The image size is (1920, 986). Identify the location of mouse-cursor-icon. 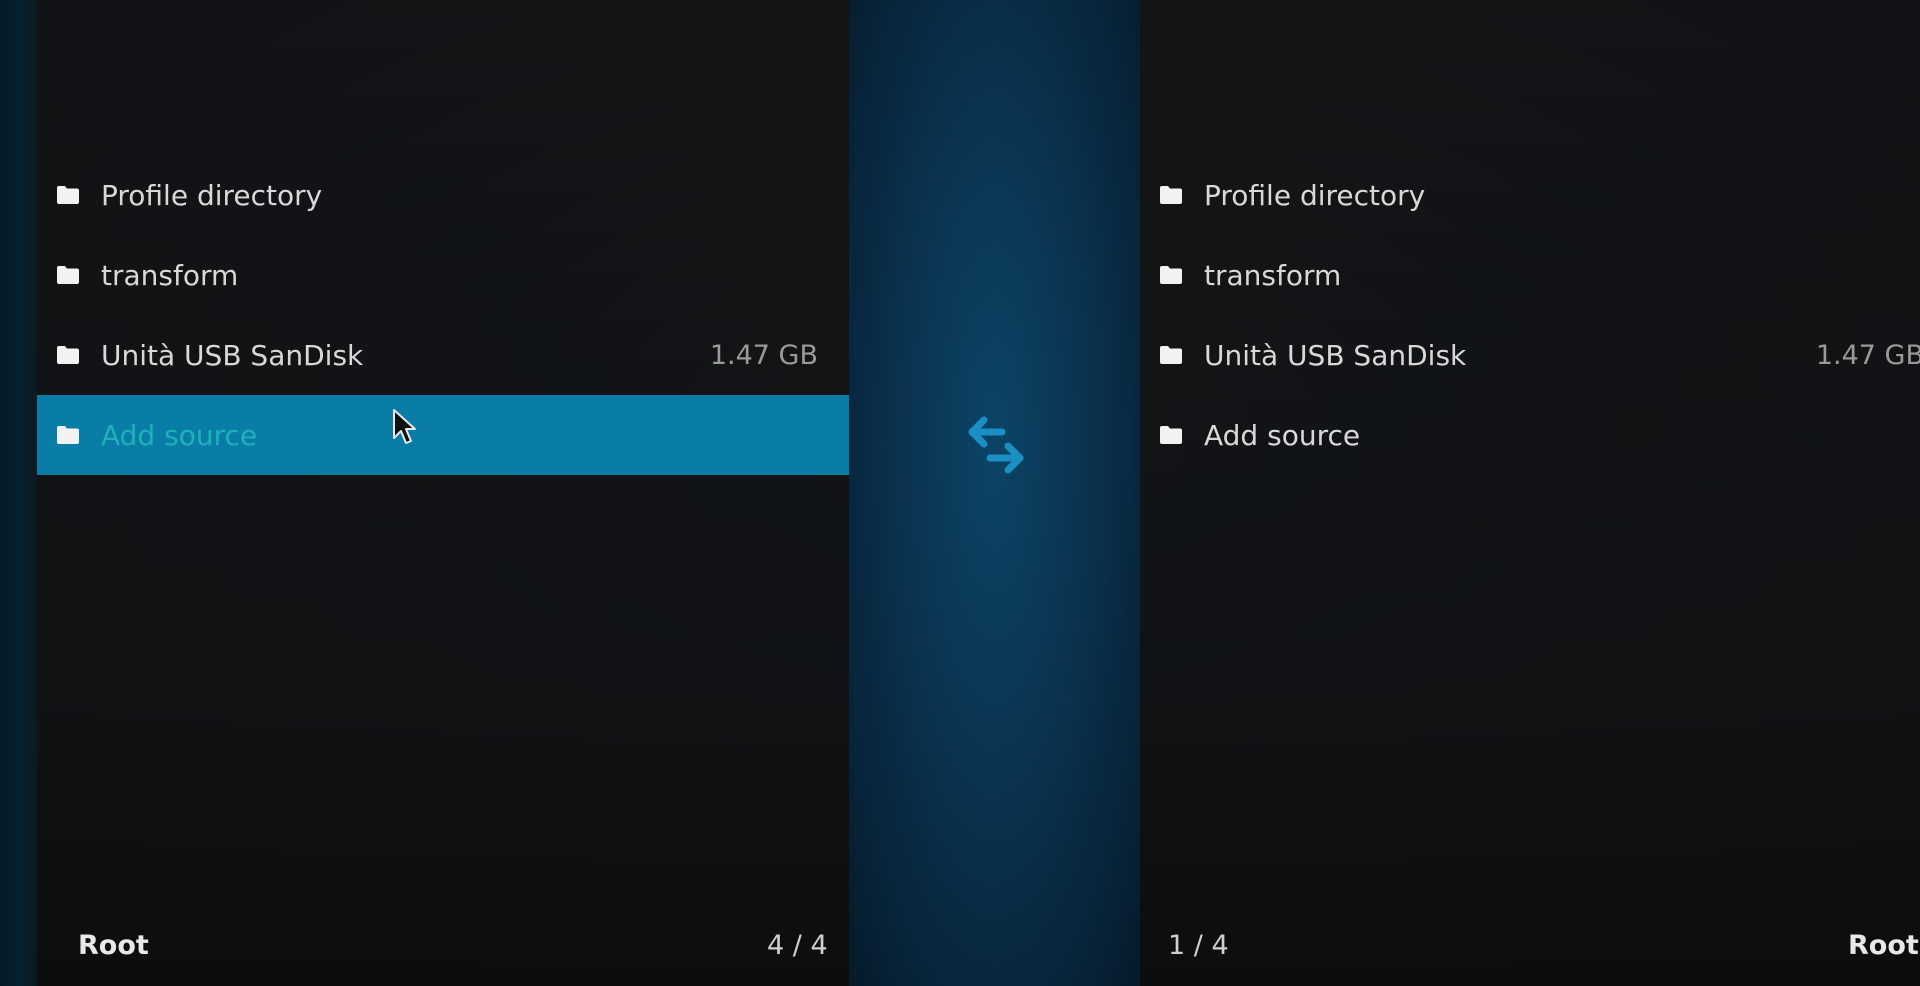
(404, 426).